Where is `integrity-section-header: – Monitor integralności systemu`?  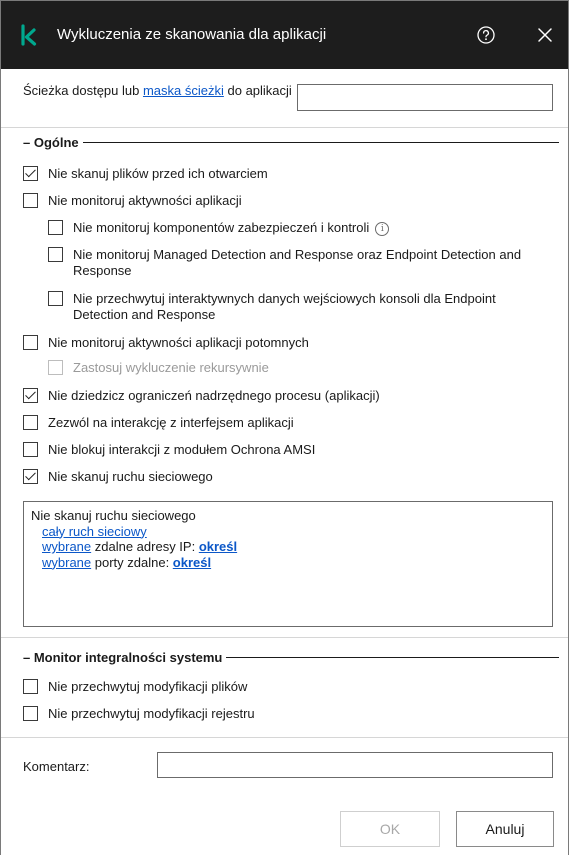
integrity-section-header: – Monitor integralności systemu is located at coordinates (291, 657).